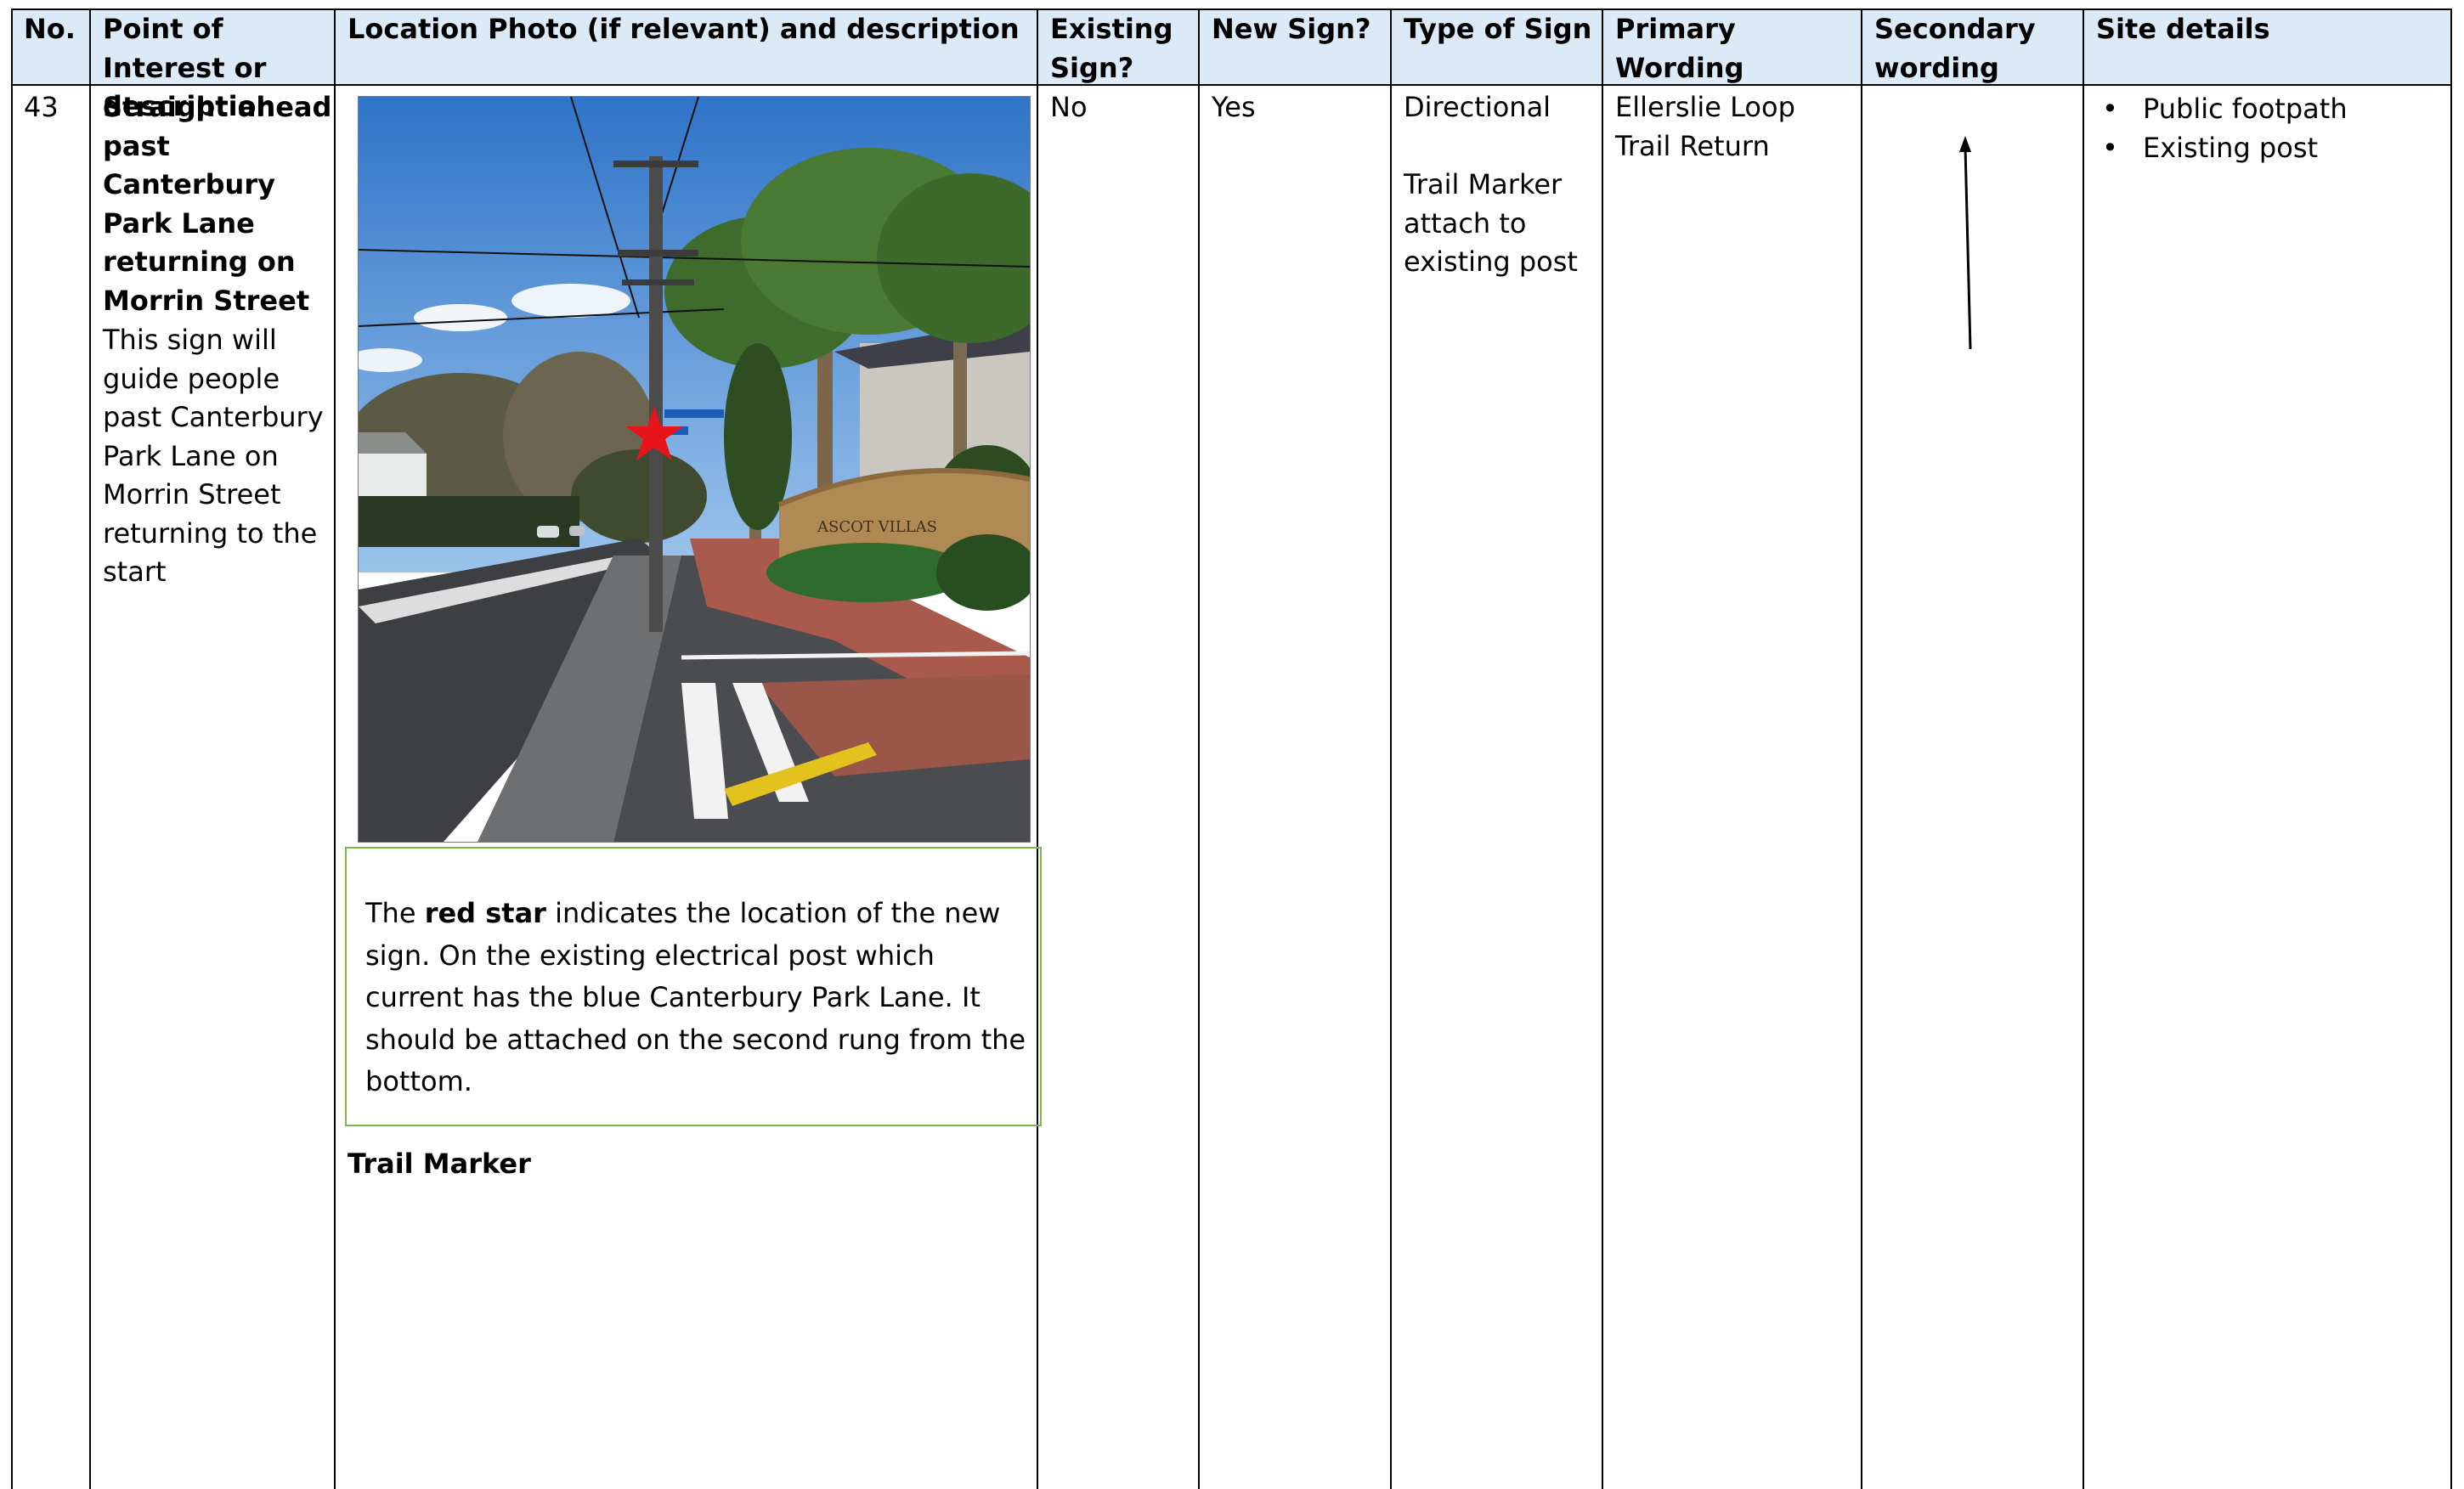 The image size is (2464, 1489). I want to click on site-details-list: Public footpath Existing post, so click(2272, 128).